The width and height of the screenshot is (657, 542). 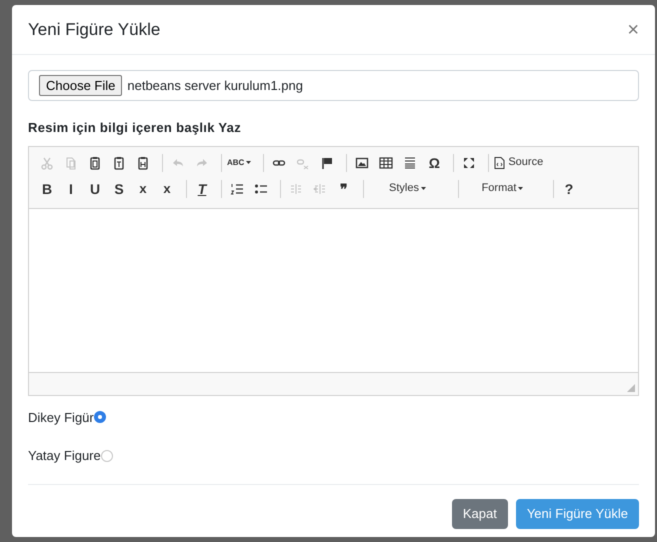 I want to click on toolbar-button: U, so click(x=95, y=188).